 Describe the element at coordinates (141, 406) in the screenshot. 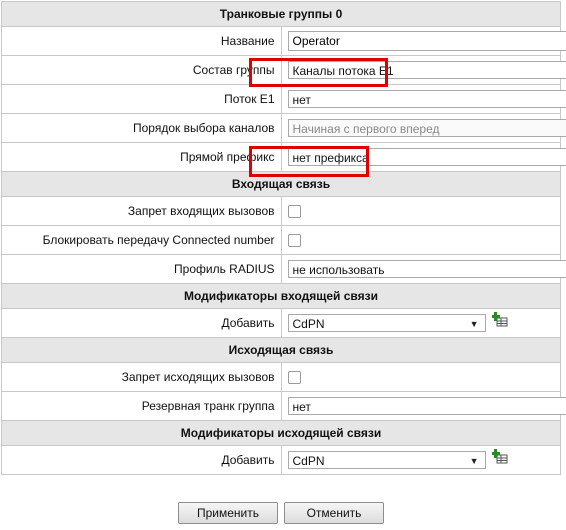

I see `reserve-label: Резервная транк группа` at that location.